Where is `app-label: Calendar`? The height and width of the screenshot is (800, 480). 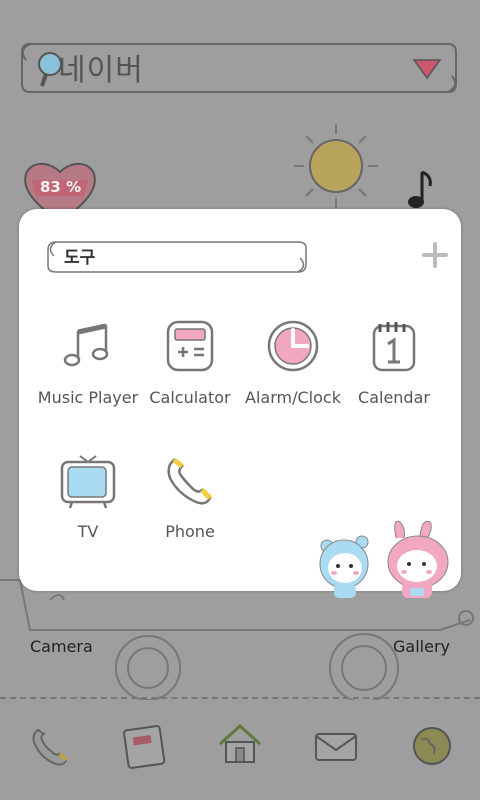 app-label: Calendar is located at coordinates (394, 397).